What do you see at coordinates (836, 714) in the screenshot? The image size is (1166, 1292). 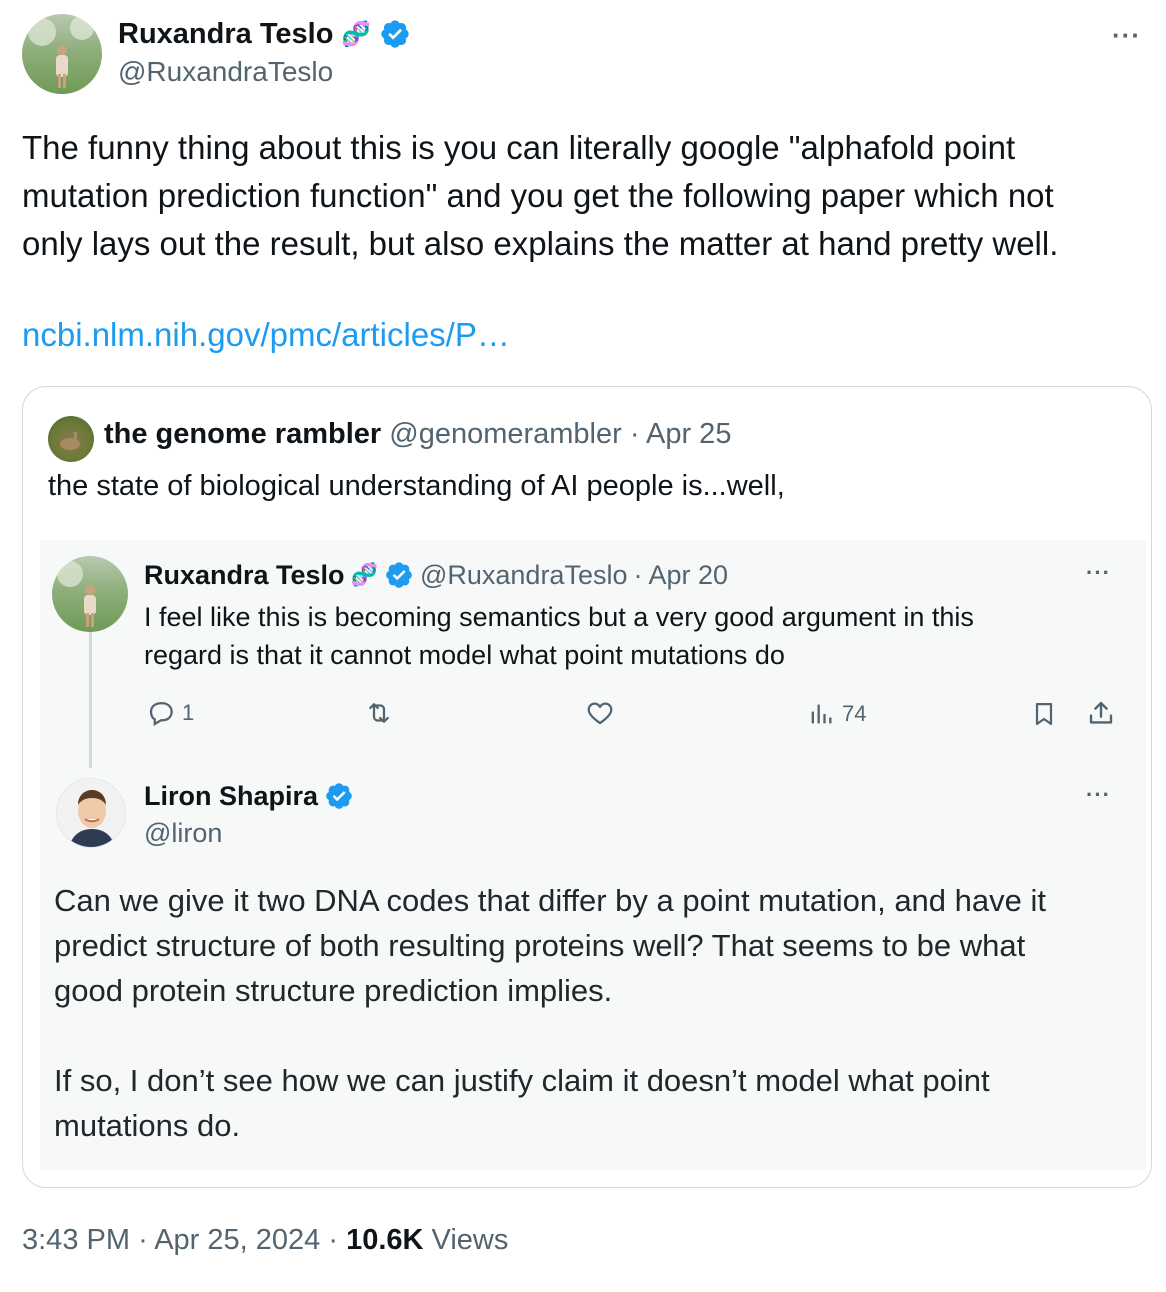 I see `views-action: 74` at bounding box center [836, 714].